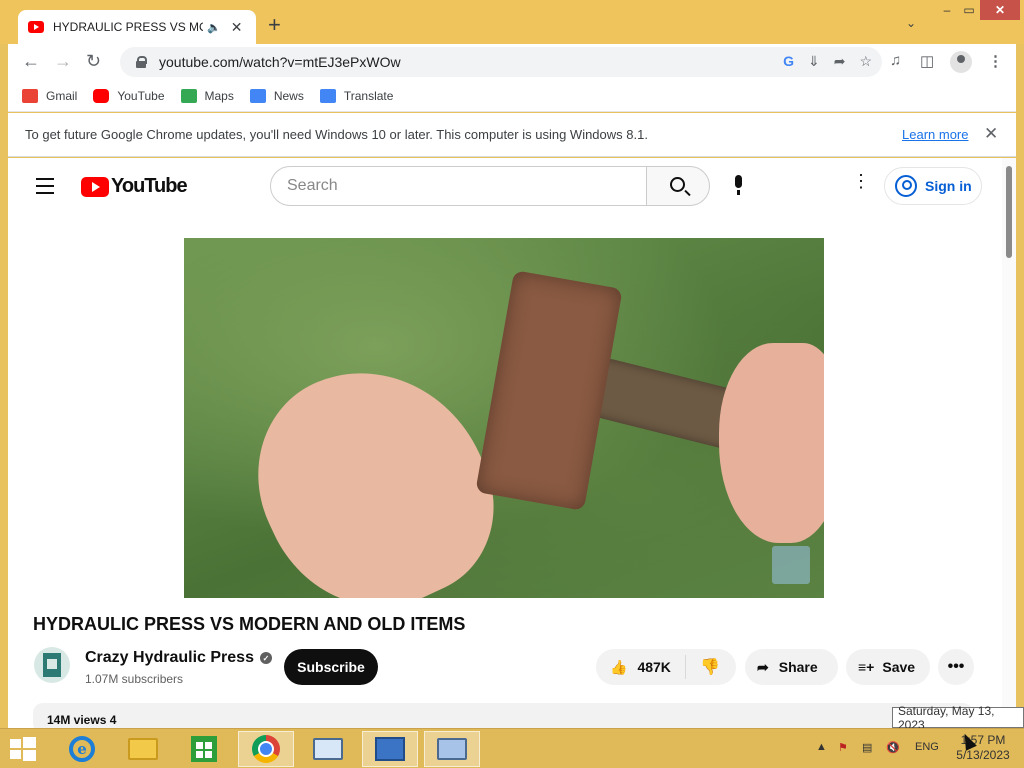 The image size is (1024, 768). I want to click on share-button: ➦ Share, so click(791, 667).